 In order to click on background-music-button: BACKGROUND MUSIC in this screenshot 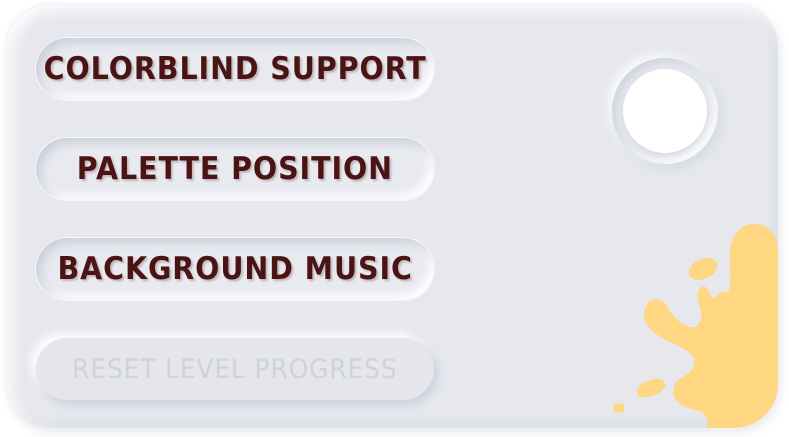, I will do `click(235, 269)`.